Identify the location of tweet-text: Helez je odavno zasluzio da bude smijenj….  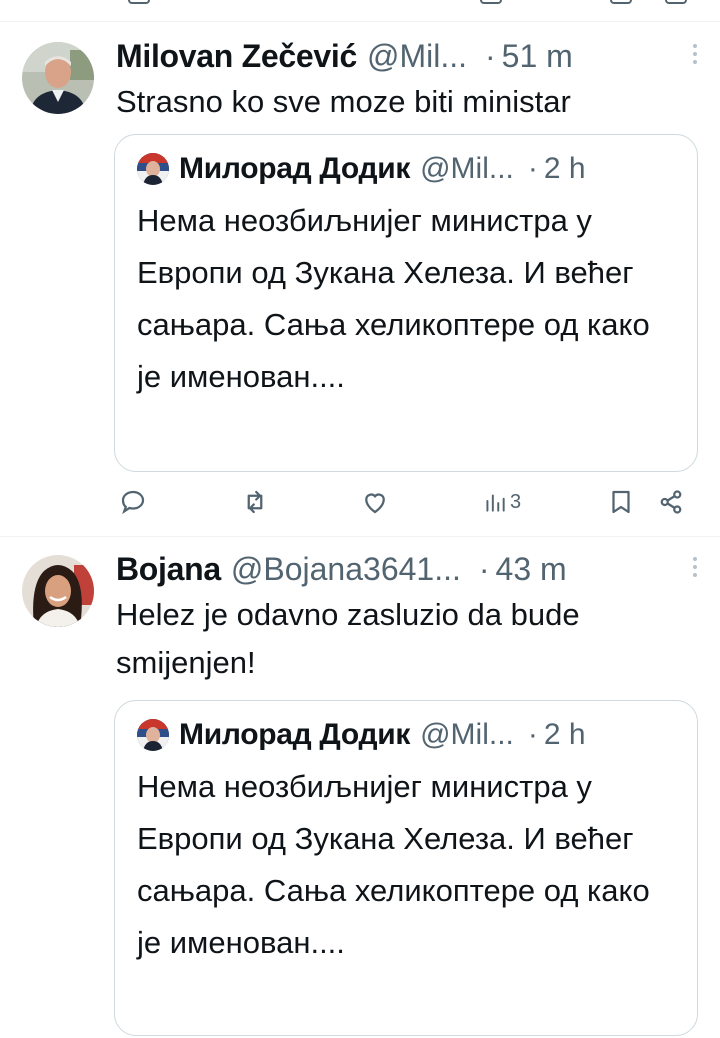
(348, 638).